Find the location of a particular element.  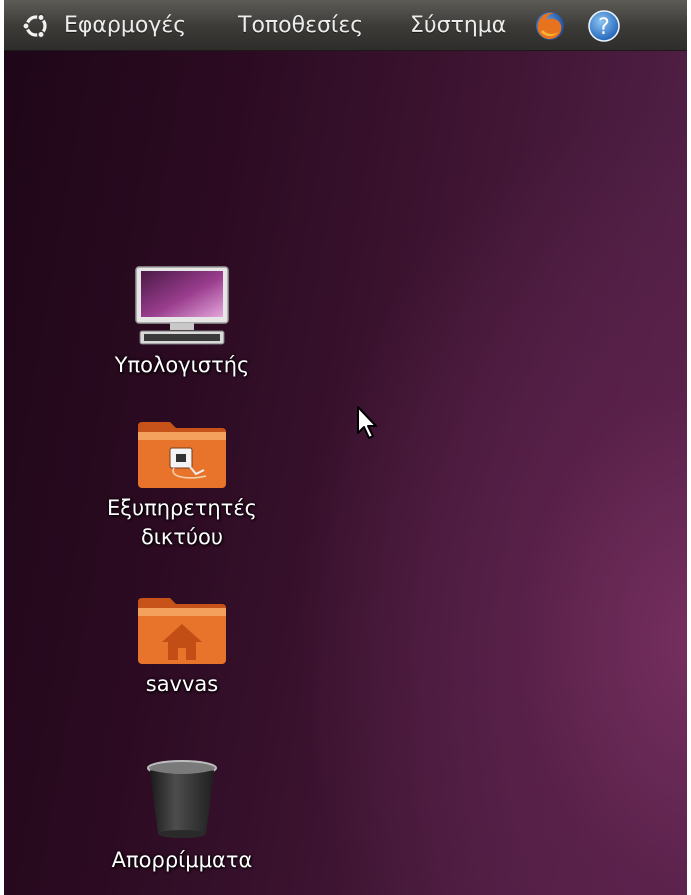

network-servers-label-line1: Εξυπηρετητές is located at coordinates (182, 508).